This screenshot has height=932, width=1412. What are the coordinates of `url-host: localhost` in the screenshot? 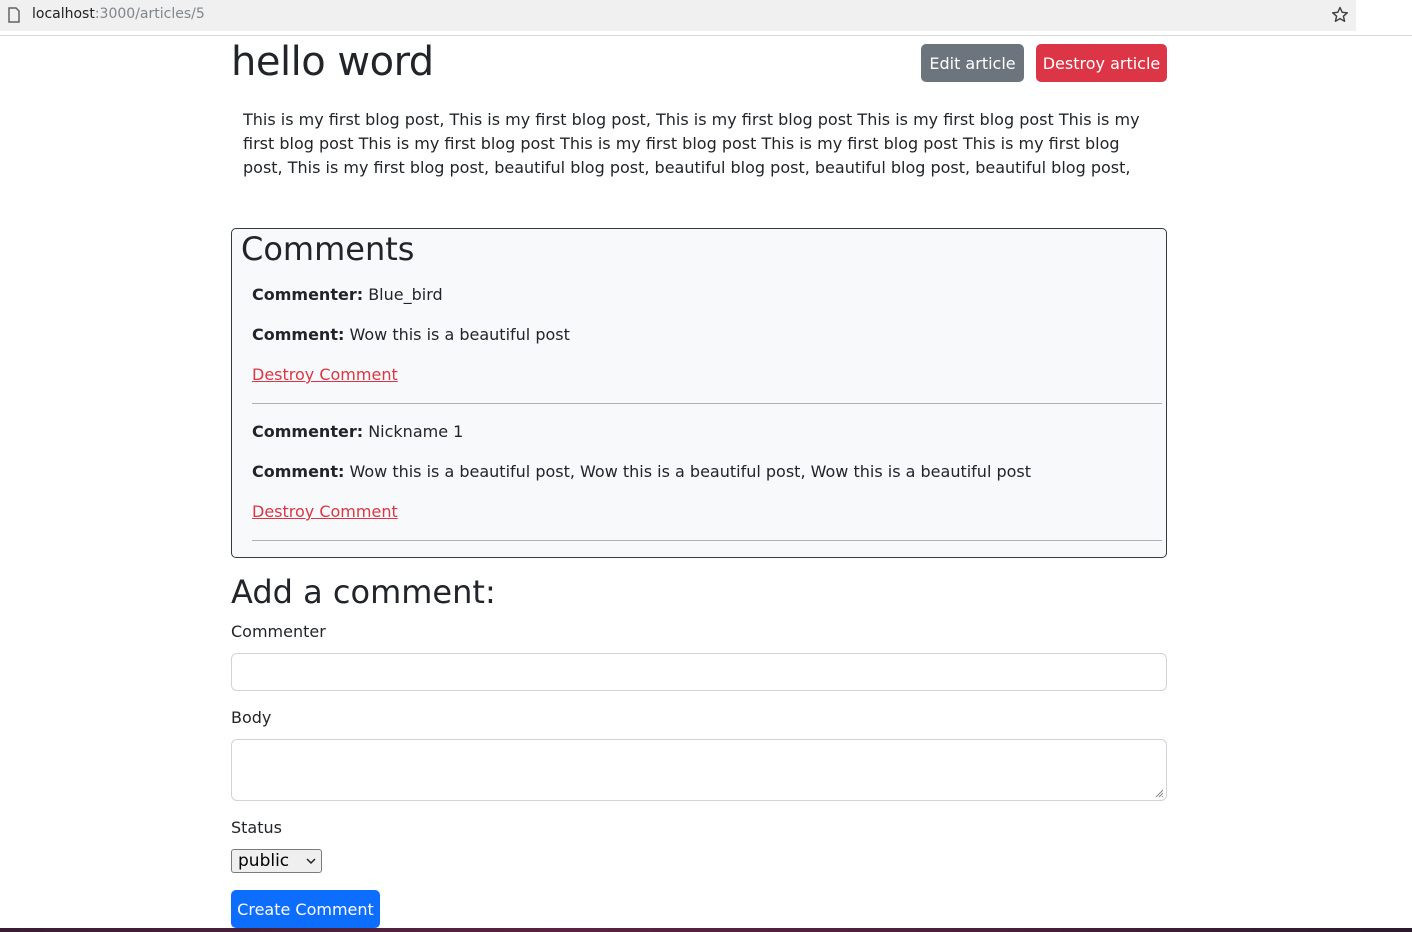 It's located at (63, 14).